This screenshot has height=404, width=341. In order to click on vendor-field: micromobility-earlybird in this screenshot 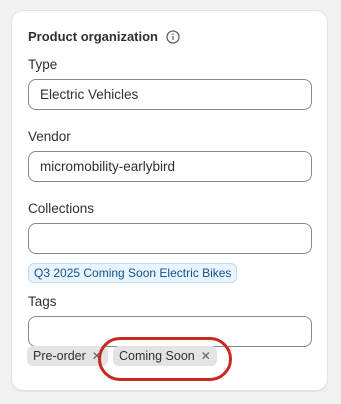, I will do `click(170, 166)`.